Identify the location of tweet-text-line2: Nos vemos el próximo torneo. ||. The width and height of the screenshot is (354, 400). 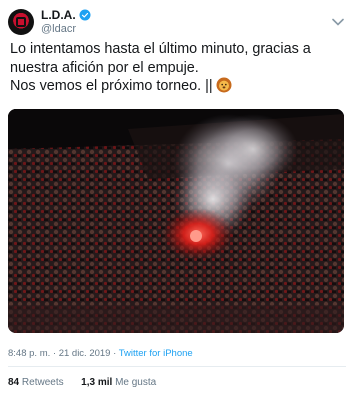
(179, 88).